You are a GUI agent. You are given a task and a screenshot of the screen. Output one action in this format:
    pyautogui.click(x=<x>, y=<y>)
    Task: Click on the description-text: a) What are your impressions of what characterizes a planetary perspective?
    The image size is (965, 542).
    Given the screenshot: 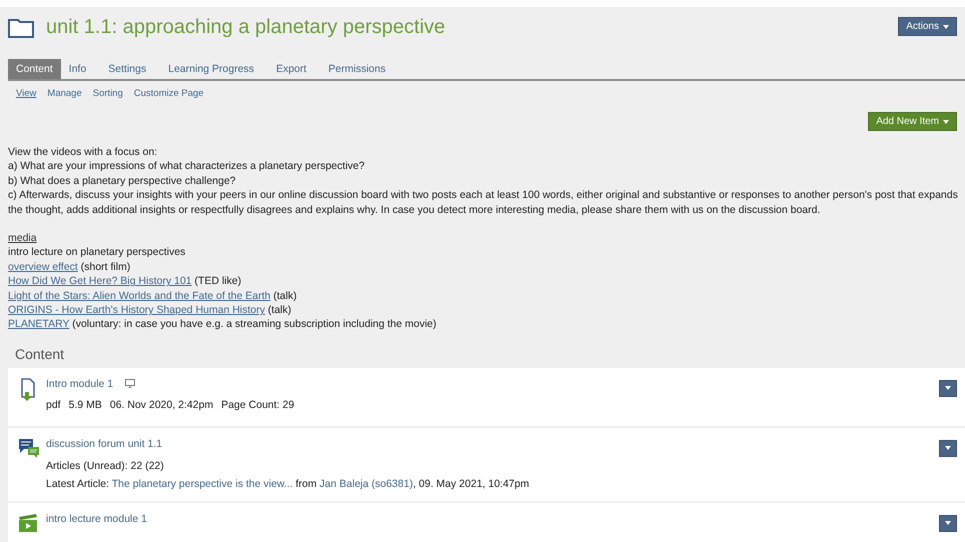 What is the action you would take?
    pyautogui.click(x=187, y=166)
    